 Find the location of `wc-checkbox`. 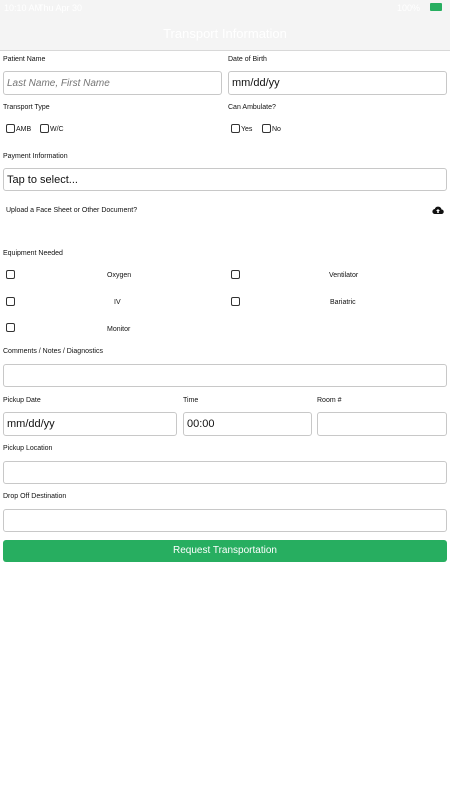

wc-checkbox is located at coordinates (44, 128).